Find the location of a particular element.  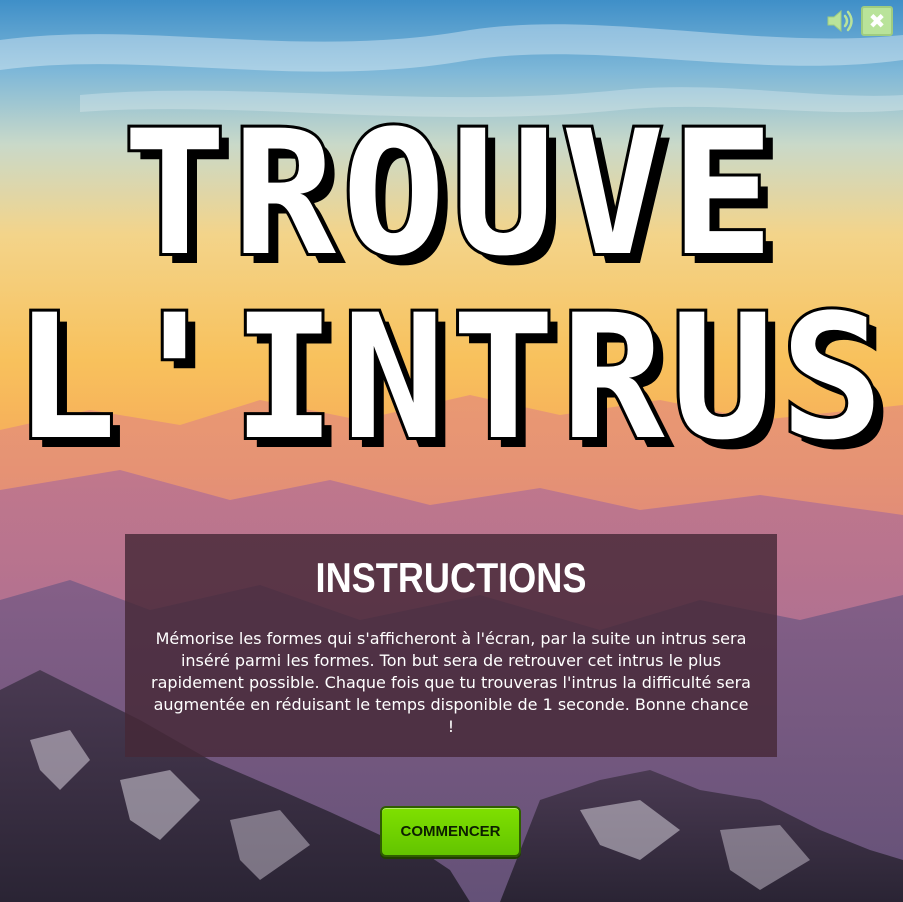

close-icon: ✖ is located at coordinates (877, 21).